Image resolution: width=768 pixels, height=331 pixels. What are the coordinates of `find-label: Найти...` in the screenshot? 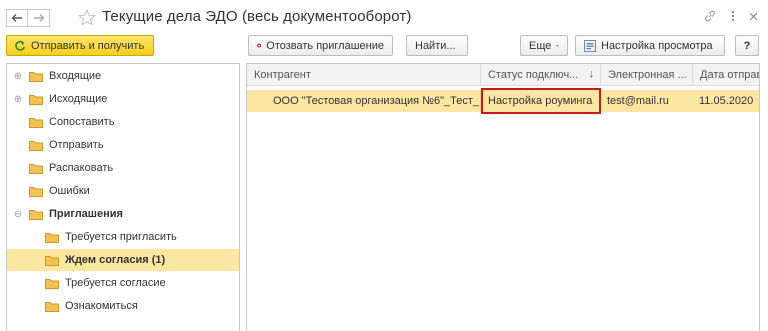 It's located at (435, 45).